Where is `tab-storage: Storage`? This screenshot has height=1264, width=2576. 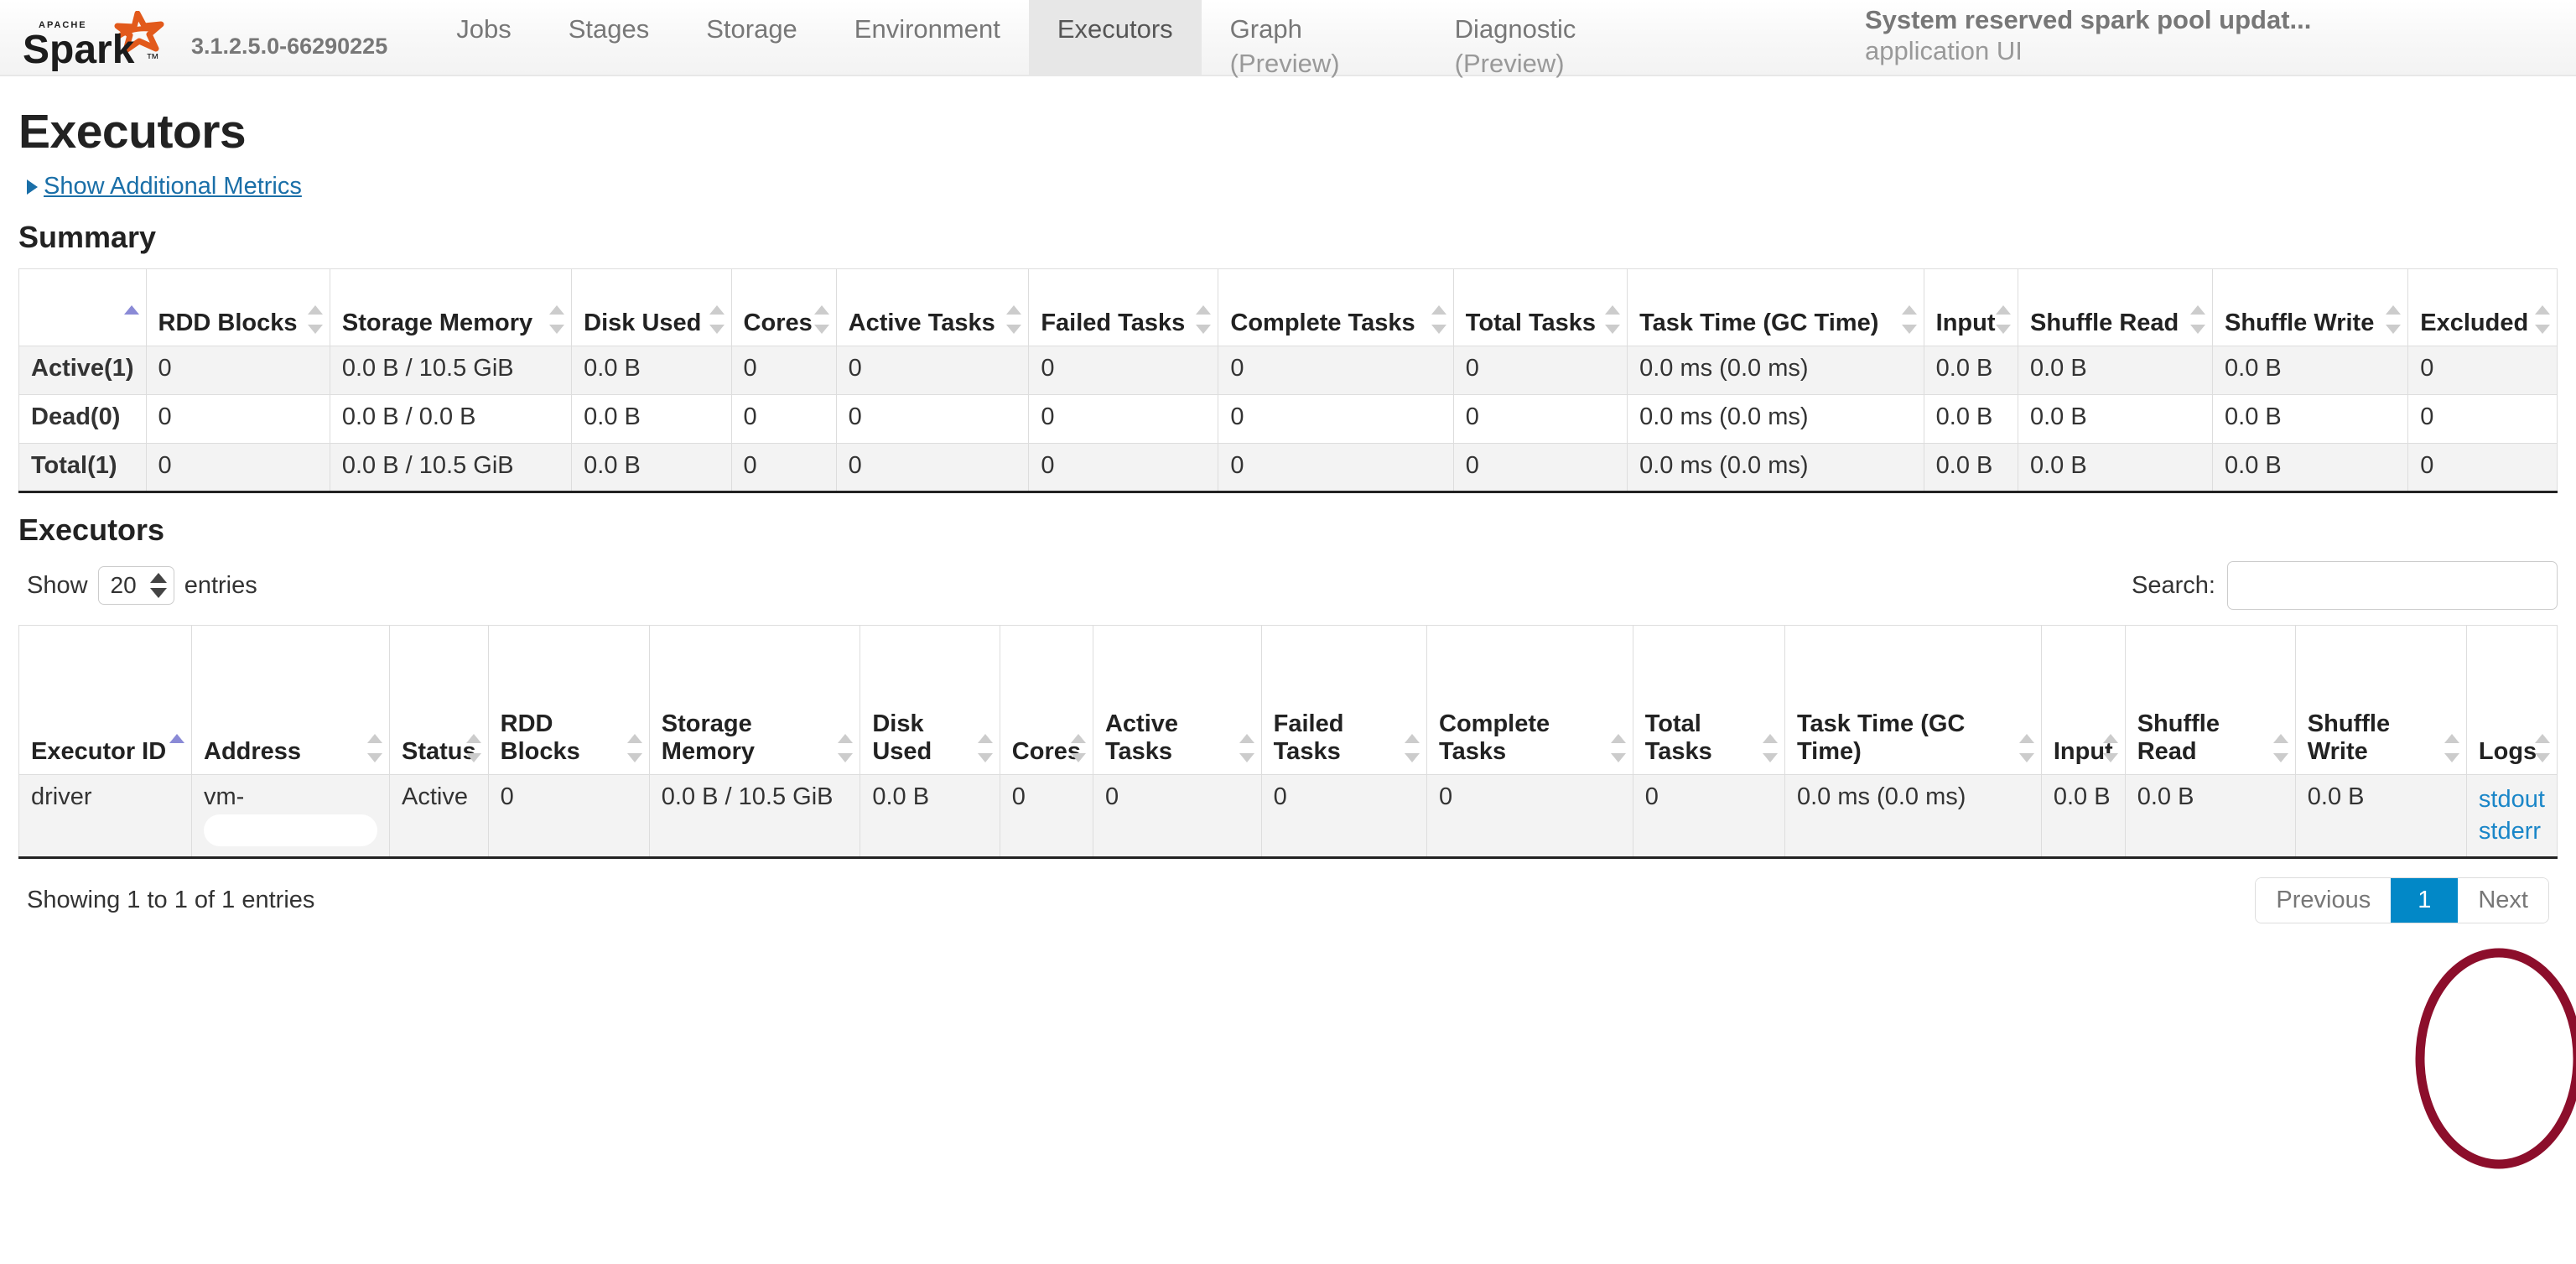
tab-storage: Storage is located at coordinates (752, 38).